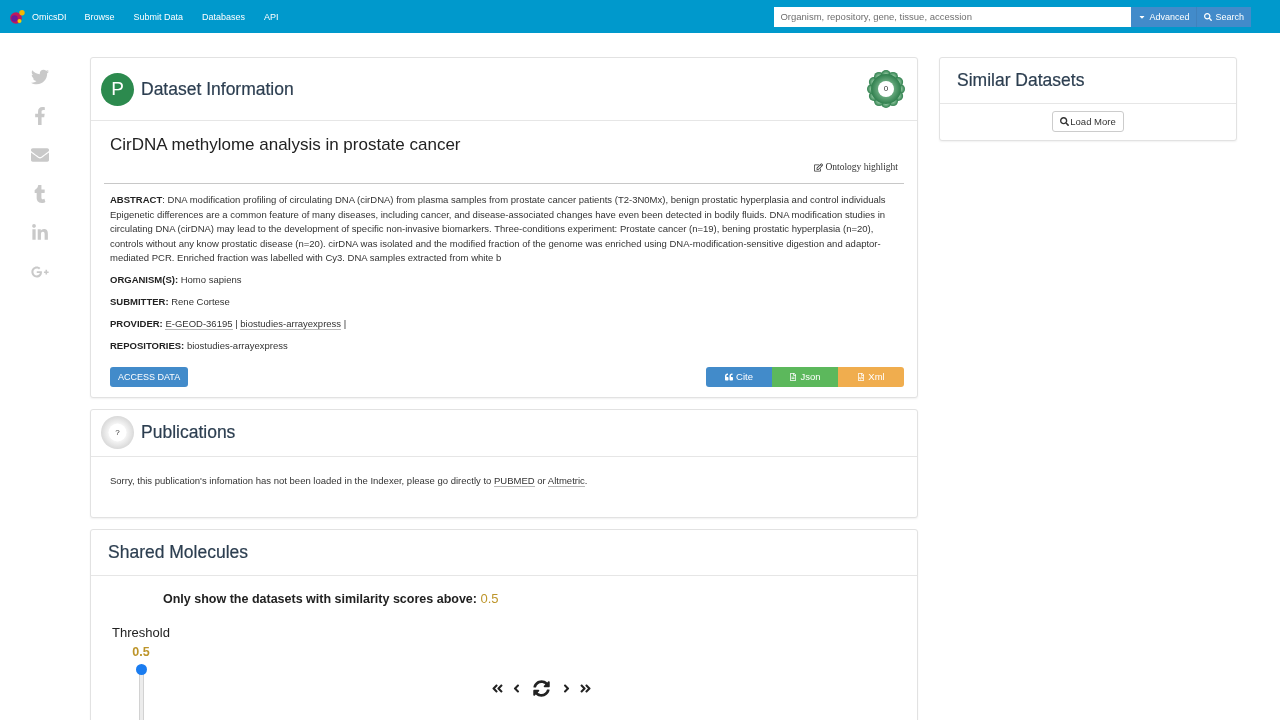  I want to click on panel-title: Similar Datasets, so click(1021, 80).